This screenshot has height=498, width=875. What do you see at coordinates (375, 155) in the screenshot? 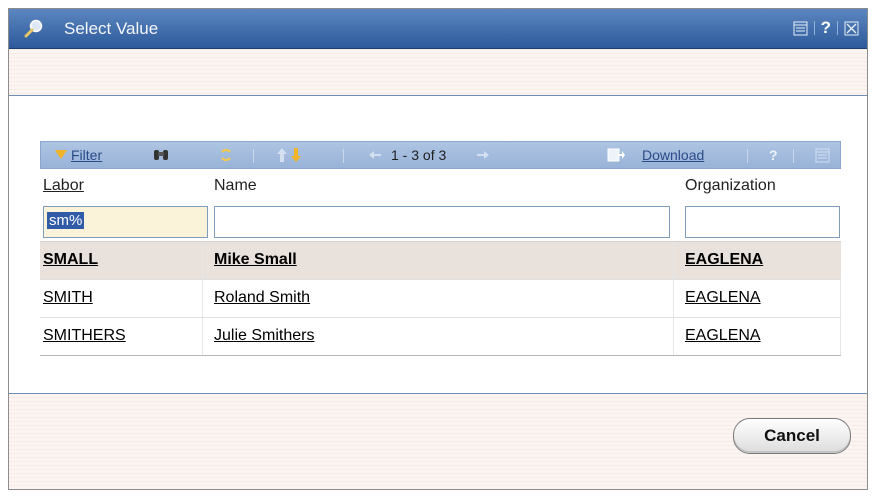
I see `previous-page-icon` at bounding box center [375, 155].